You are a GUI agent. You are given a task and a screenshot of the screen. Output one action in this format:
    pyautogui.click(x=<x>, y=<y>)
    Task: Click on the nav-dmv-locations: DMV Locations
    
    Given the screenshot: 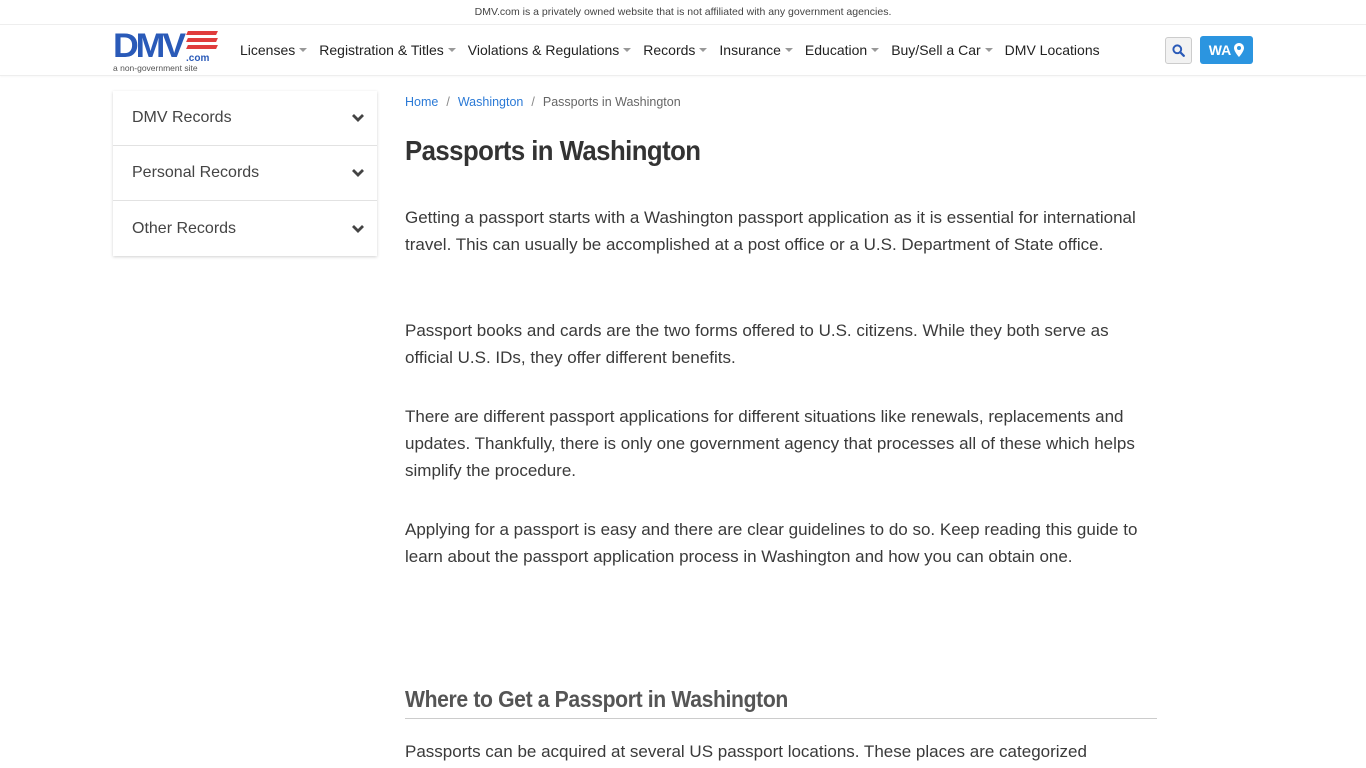 What is the action you would take?
    pyautogui.click(x=1052, y=50)
    